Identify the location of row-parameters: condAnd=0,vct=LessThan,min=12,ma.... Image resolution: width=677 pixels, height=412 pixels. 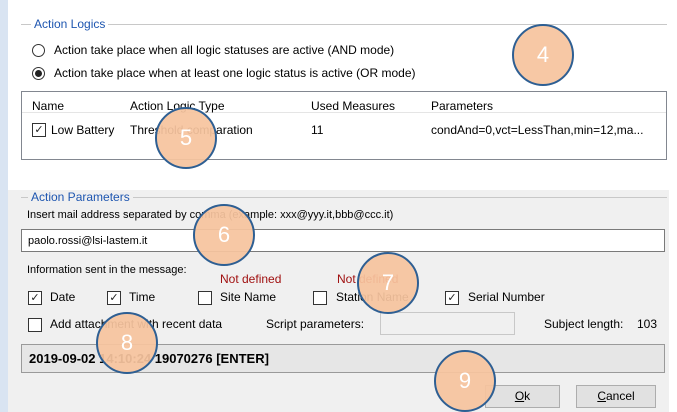
(537, 130).